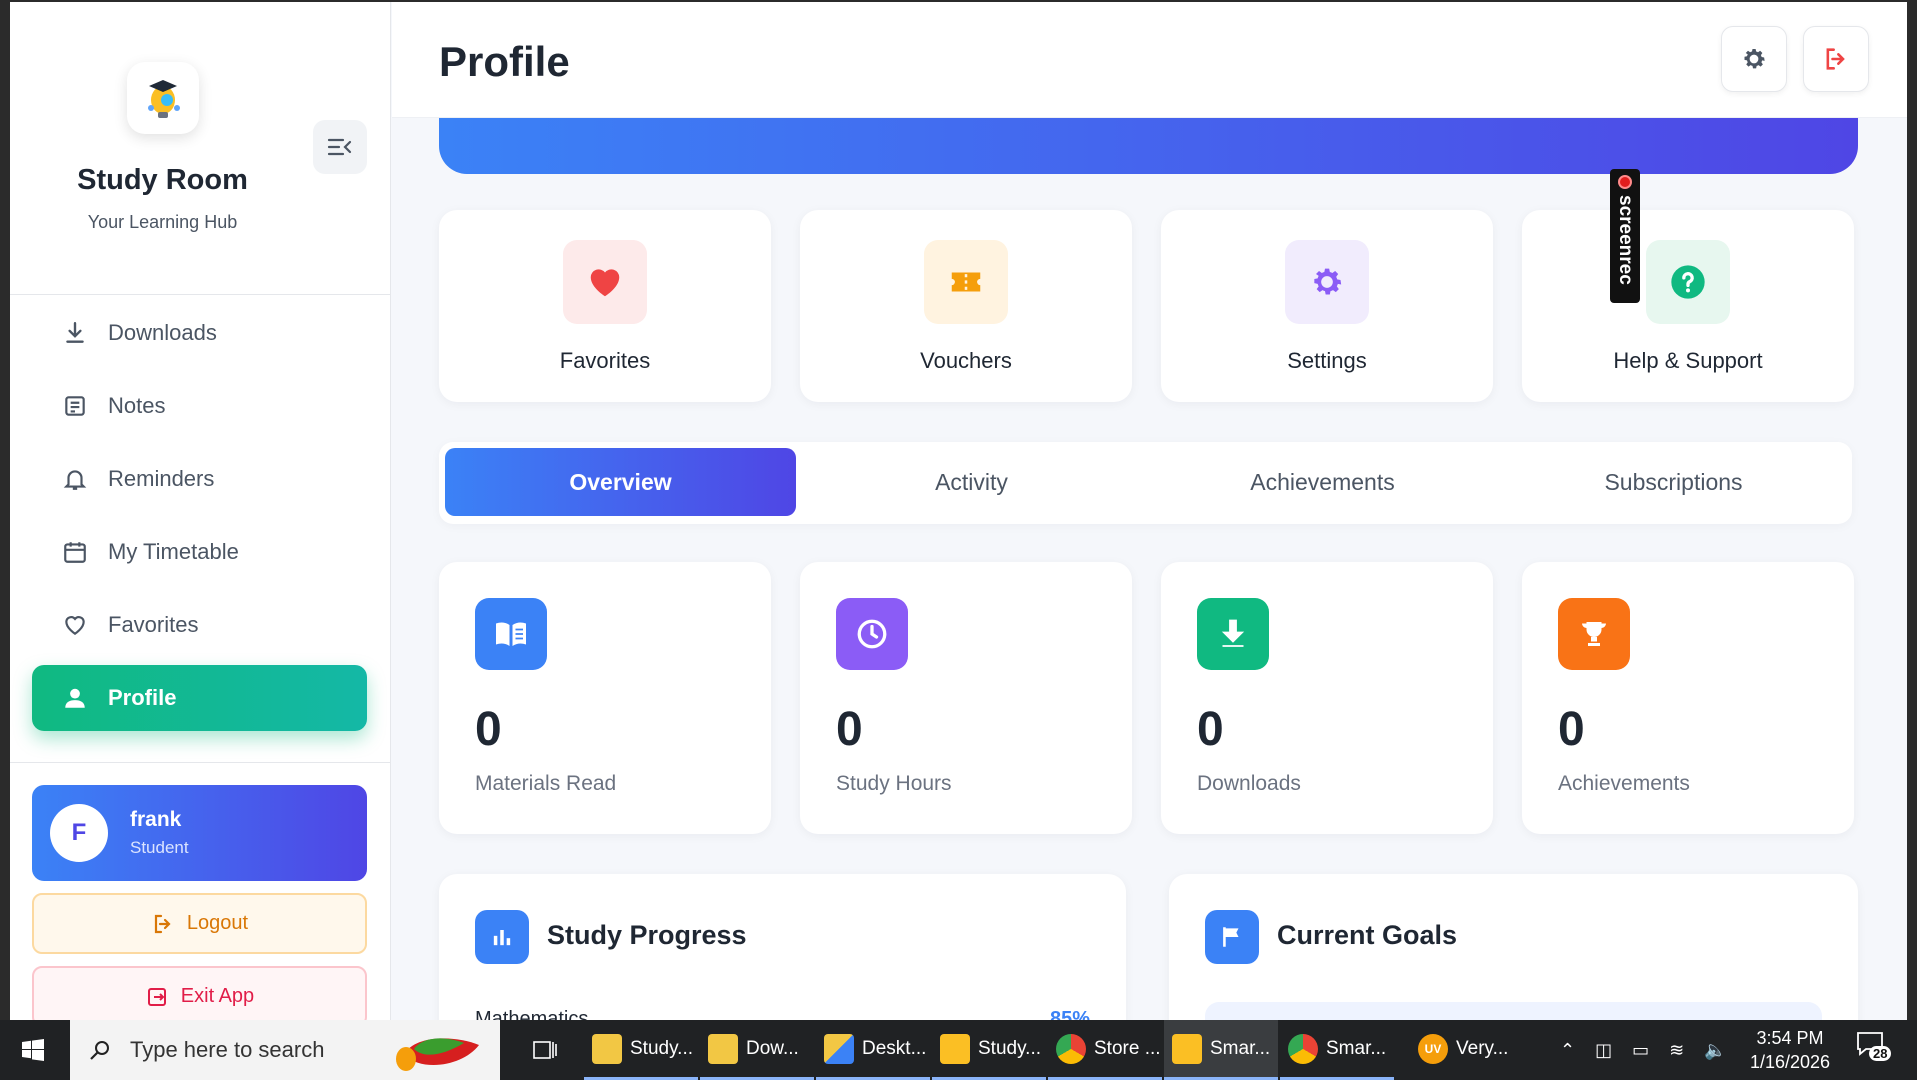  What do you see at coordinates (872, 634) in the screenshot?
I see `clock-icon` at bounding box center [872, 634].